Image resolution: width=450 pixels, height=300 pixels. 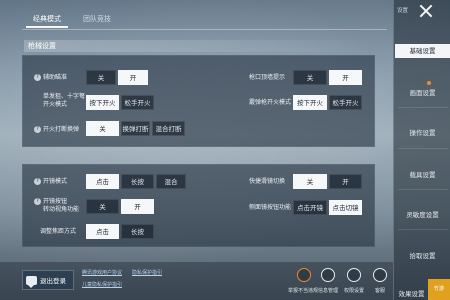 I want to click on scope-turn-off: 关, so click(x=102, y=206).